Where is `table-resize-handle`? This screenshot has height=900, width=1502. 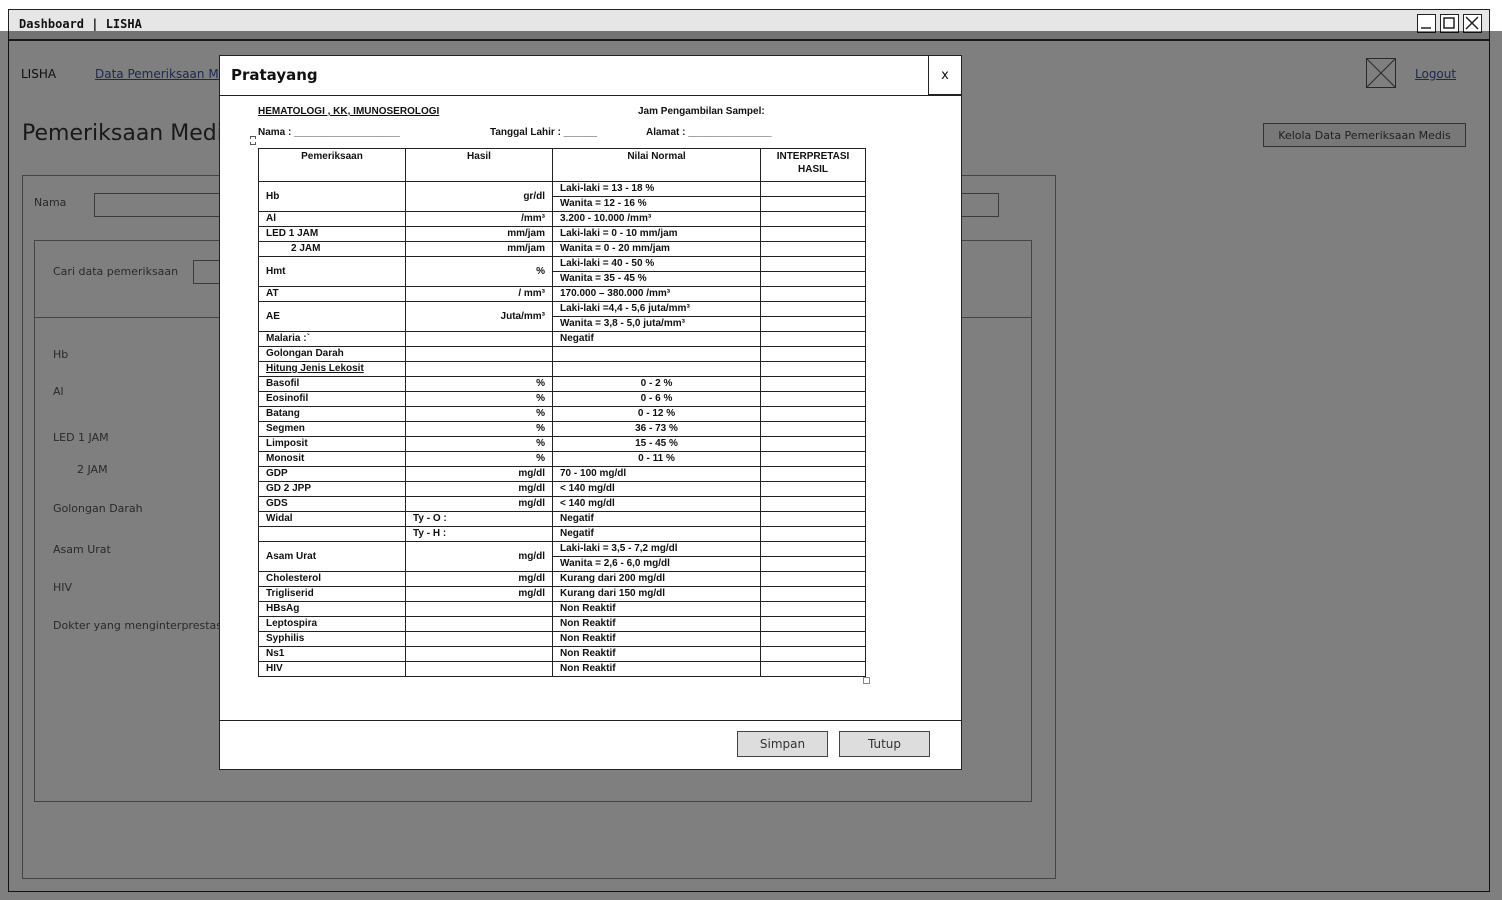 table-resize-handle is located at coordinates (866, 680).